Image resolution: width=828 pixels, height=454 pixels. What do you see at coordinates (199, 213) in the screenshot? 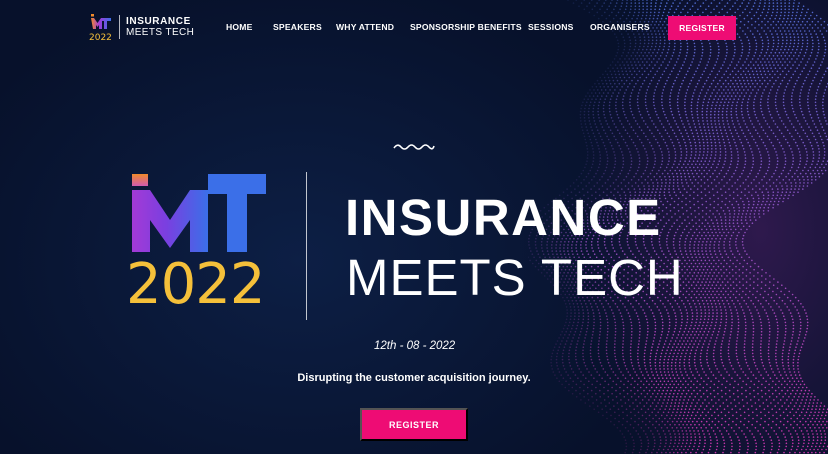
I see `imt-logo-large-icon` at bounding box center [199, 213].